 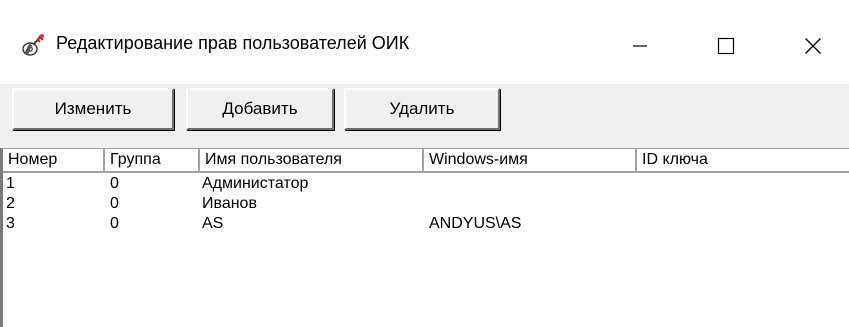 I want to click on cell-number: 3, so click(x=10, y=223).